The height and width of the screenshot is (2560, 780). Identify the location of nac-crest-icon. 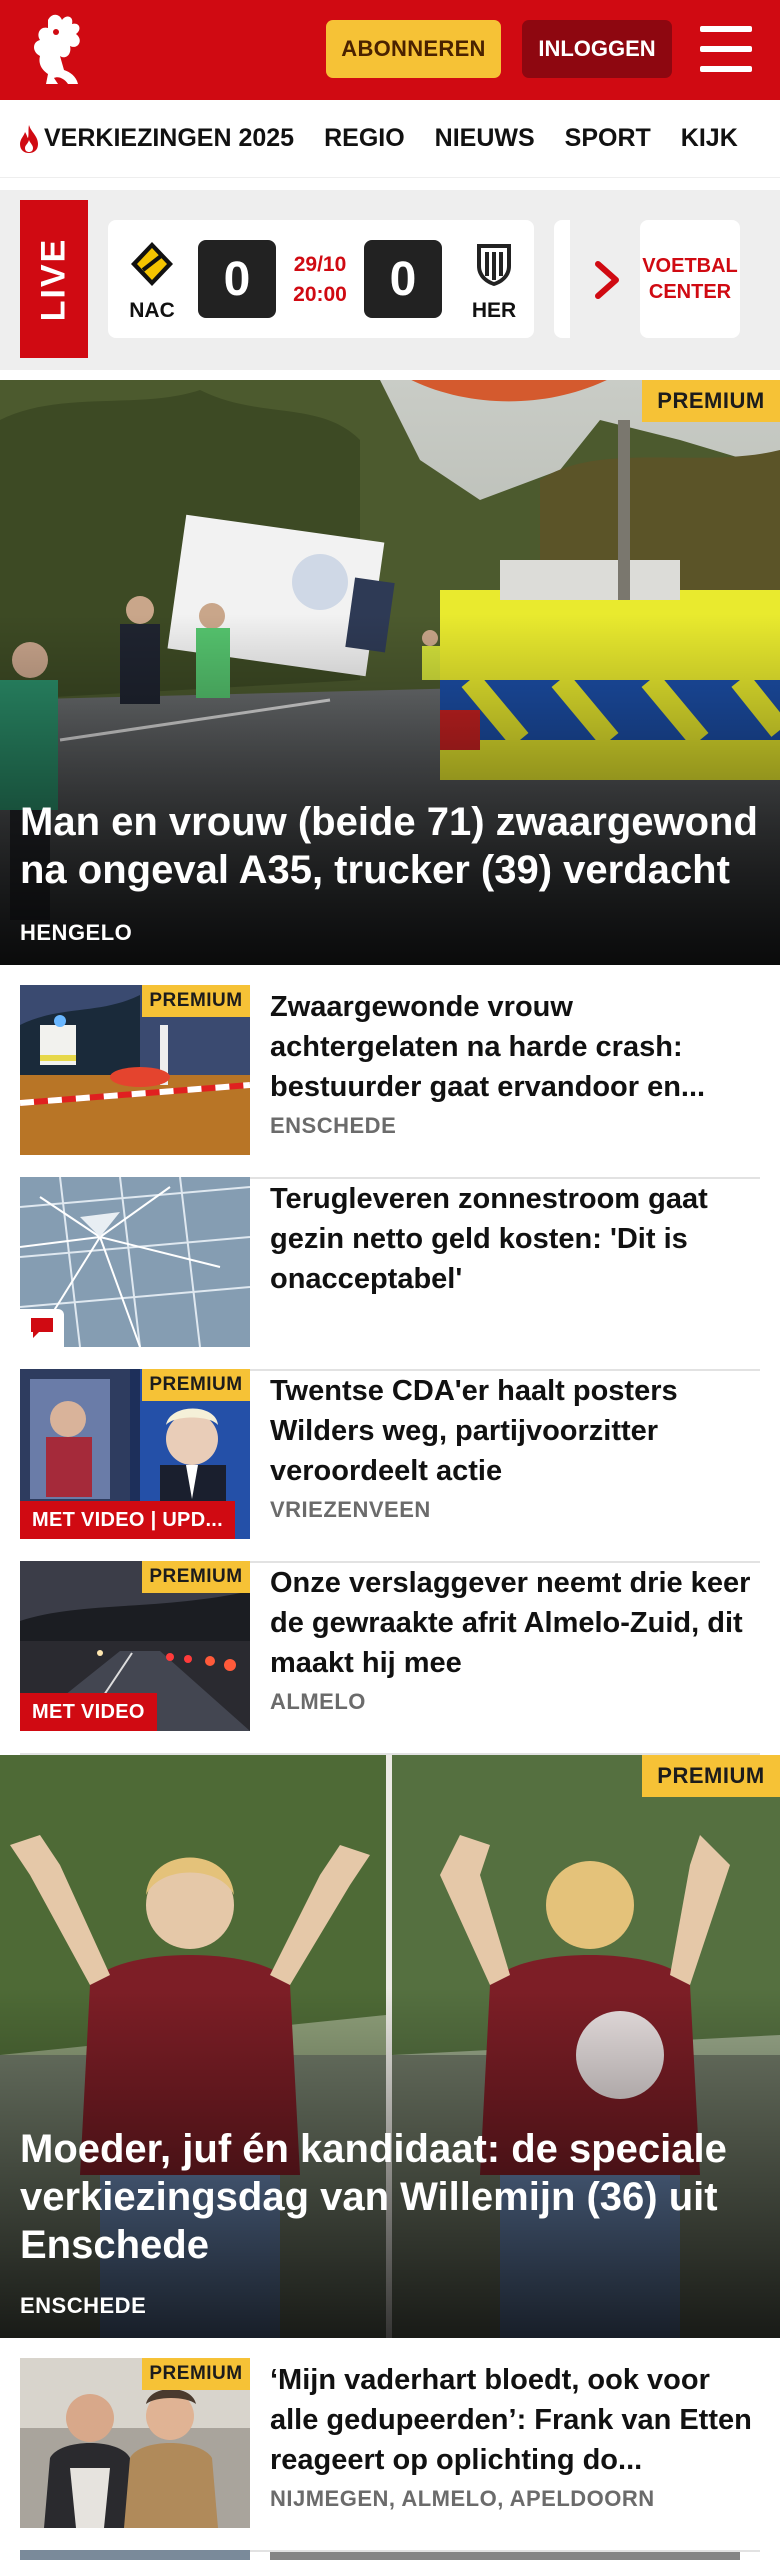
(152, 264).